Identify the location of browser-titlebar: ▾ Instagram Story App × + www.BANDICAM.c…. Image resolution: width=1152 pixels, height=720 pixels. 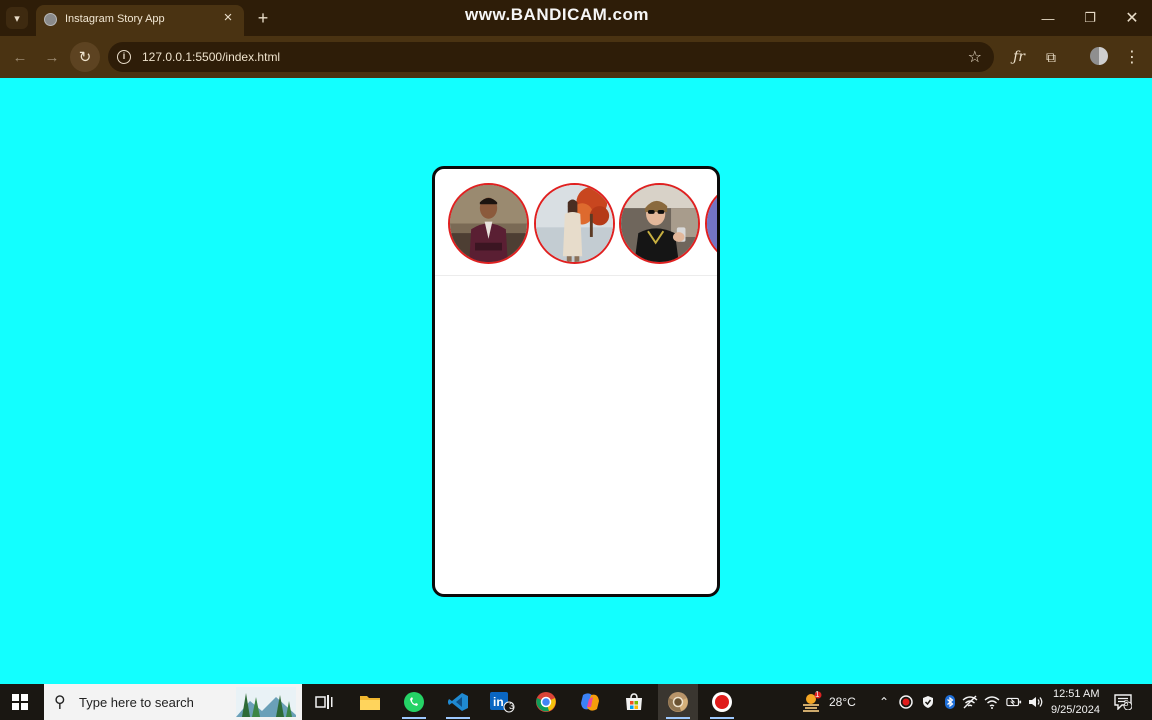
(576, 18).